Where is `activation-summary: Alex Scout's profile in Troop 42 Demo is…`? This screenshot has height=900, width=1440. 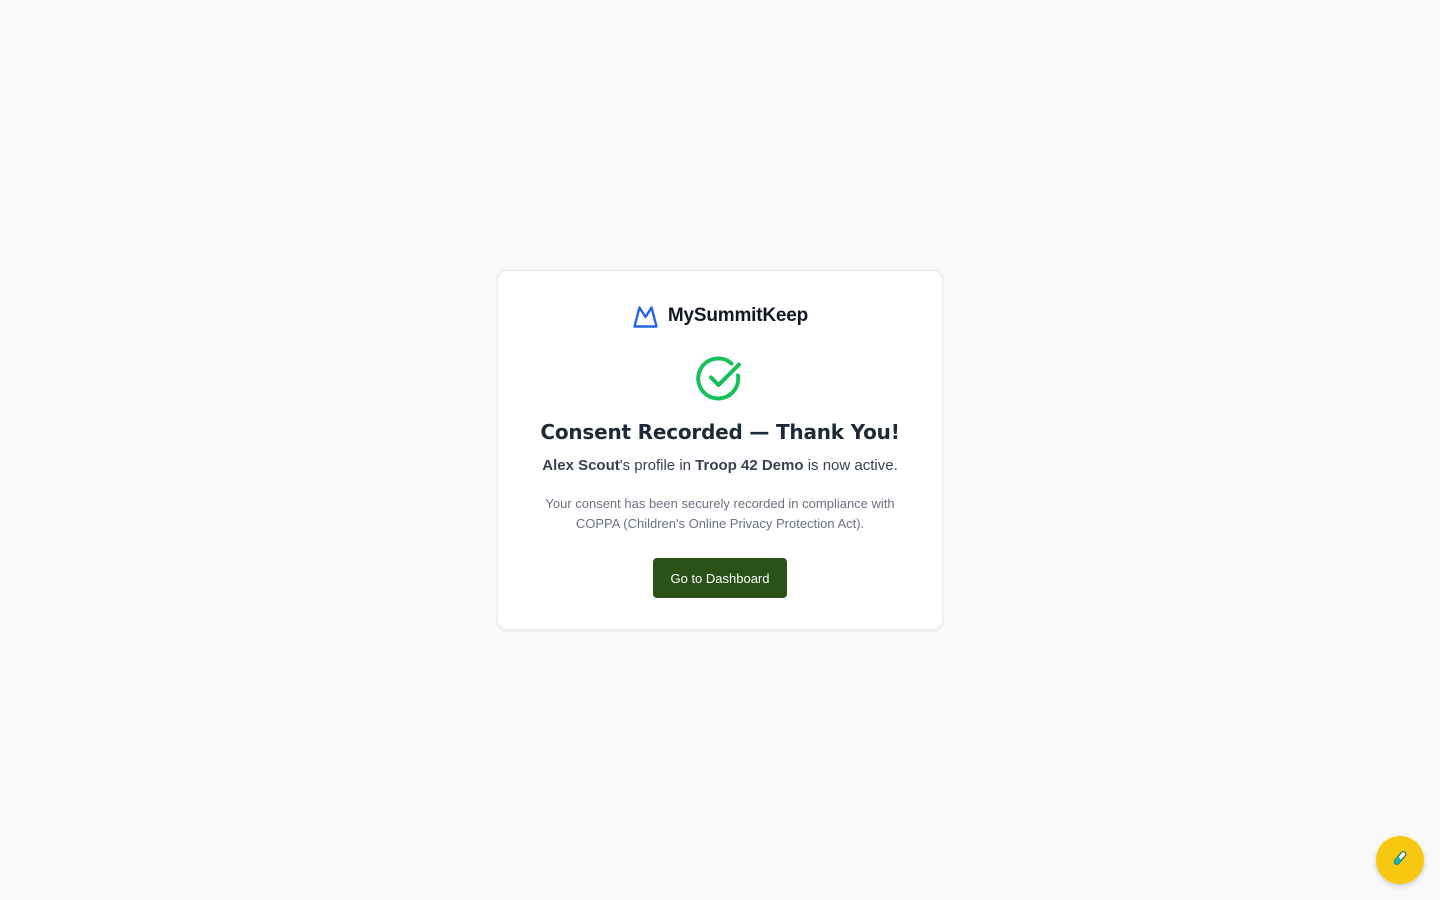 activation-summary: Alex Scout's profile in Troop 42 Demo is… is located at coordinates (720, 465).